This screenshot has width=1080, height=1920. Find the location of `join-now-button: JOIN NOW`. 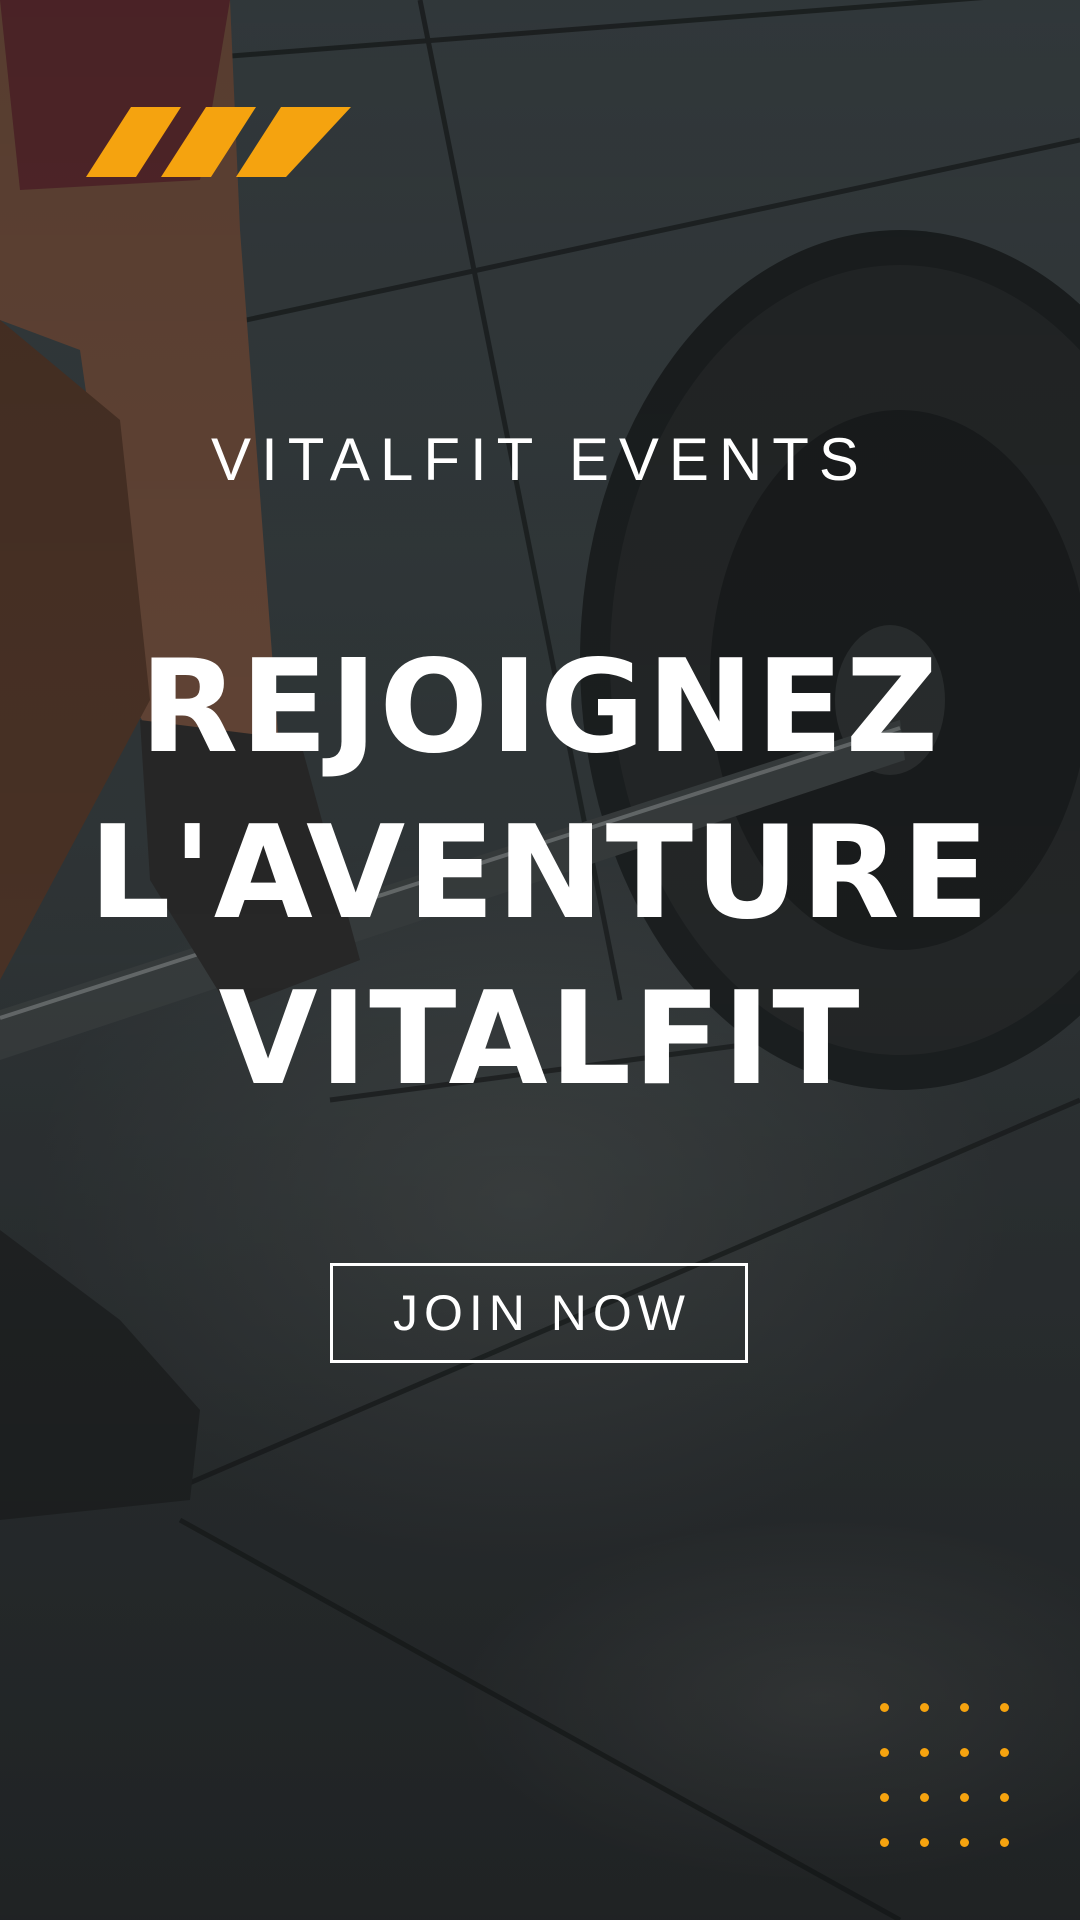

join-now-button: JOIN NOW is located at coordinates (539, 1313).